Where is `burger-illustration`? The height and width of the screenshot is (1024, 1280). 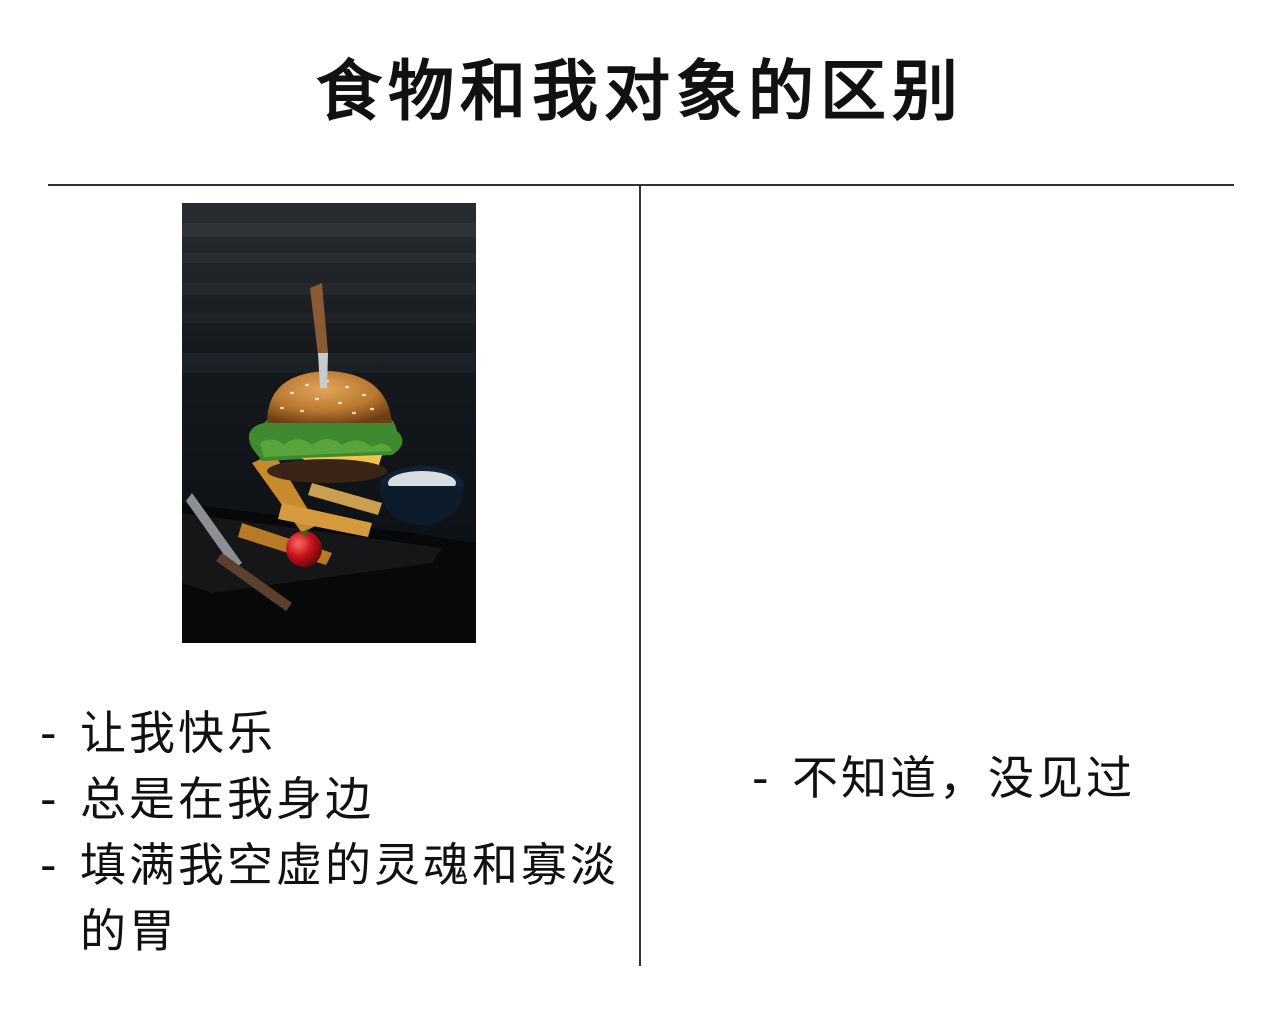
burger-illustration is located at coordinates (329, 423).